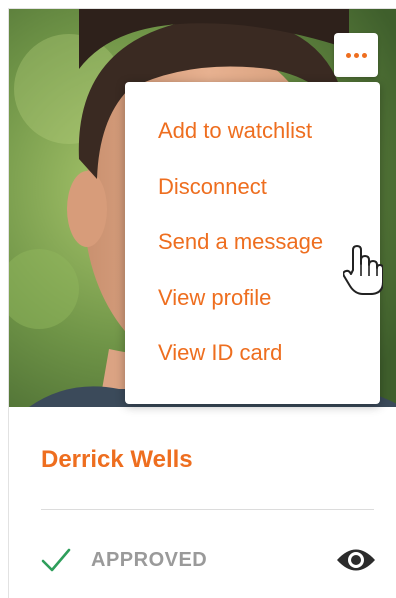  What do you see at coordinates (356, 562) in the screenshot?
I see `eye-icon` at bounding box center [356, 562].